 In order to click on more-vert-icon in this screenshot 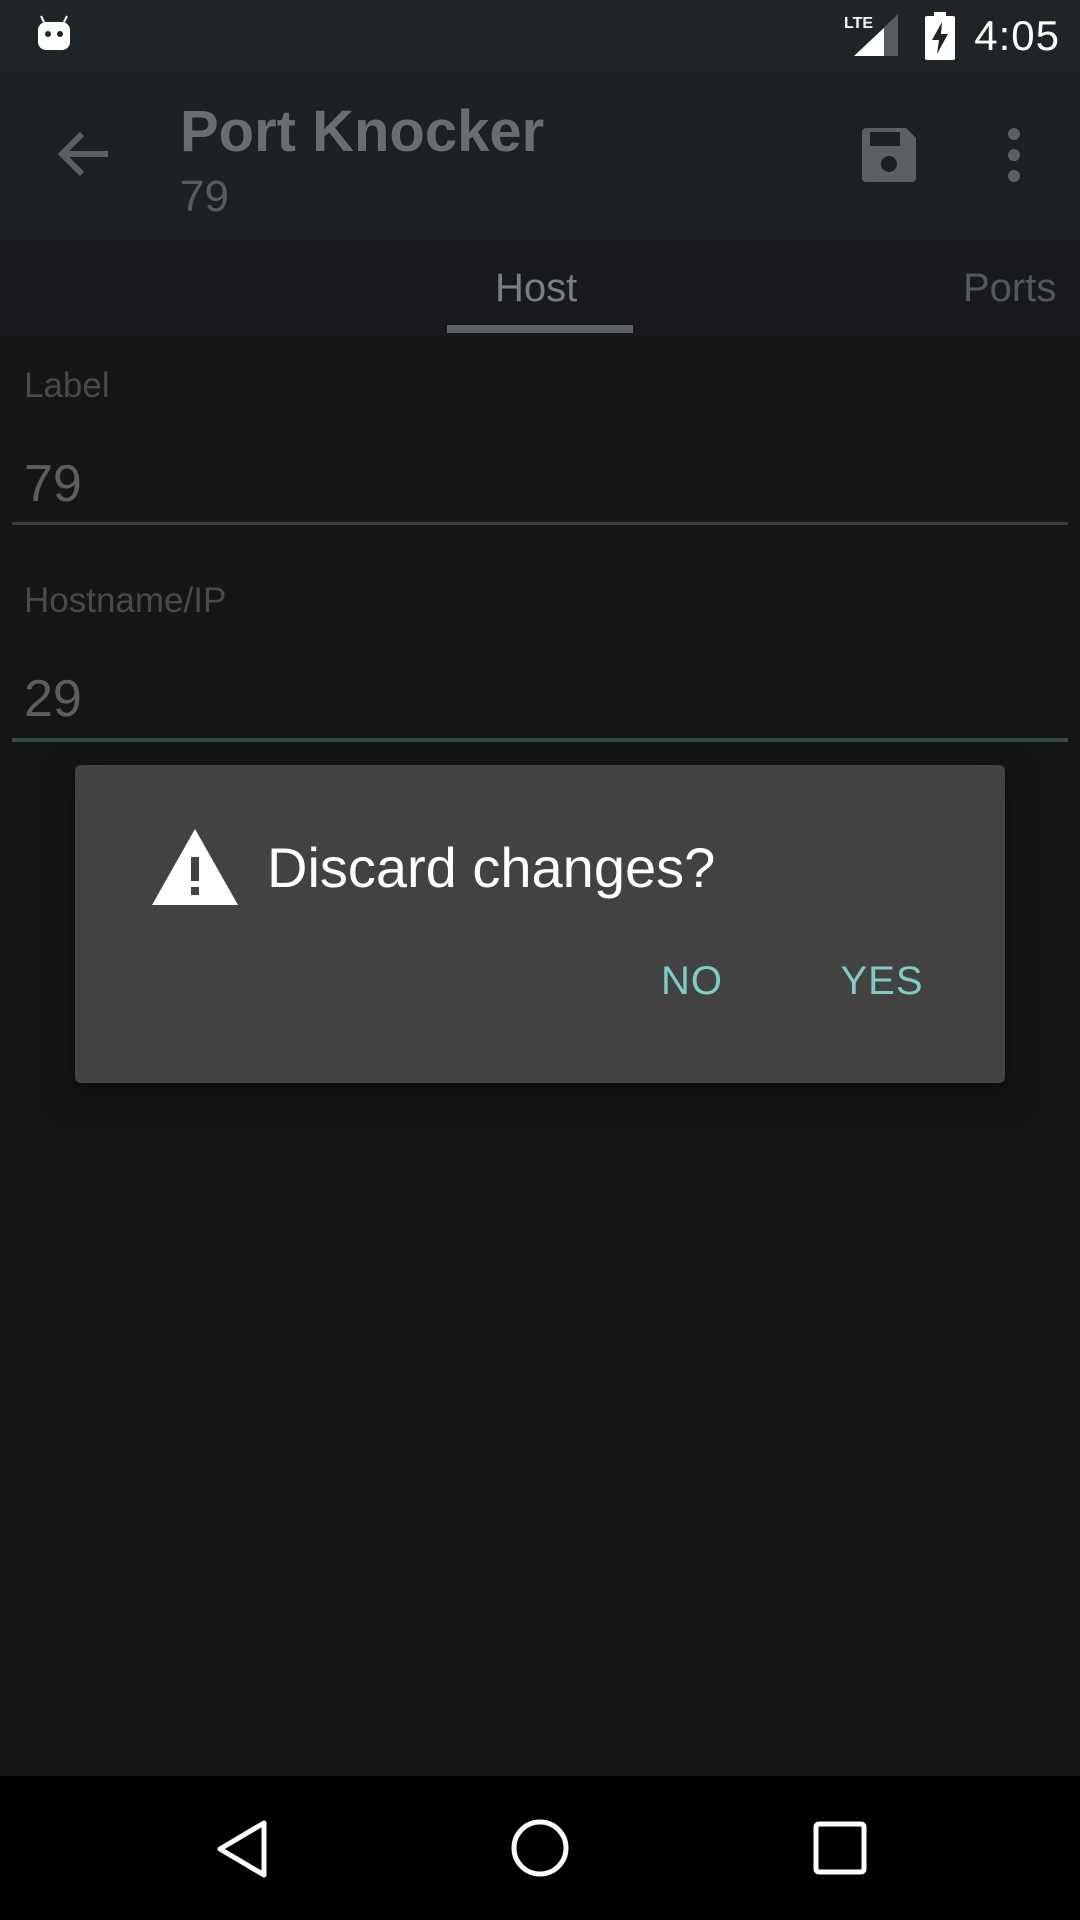, I will do `click(1014, 155)`.